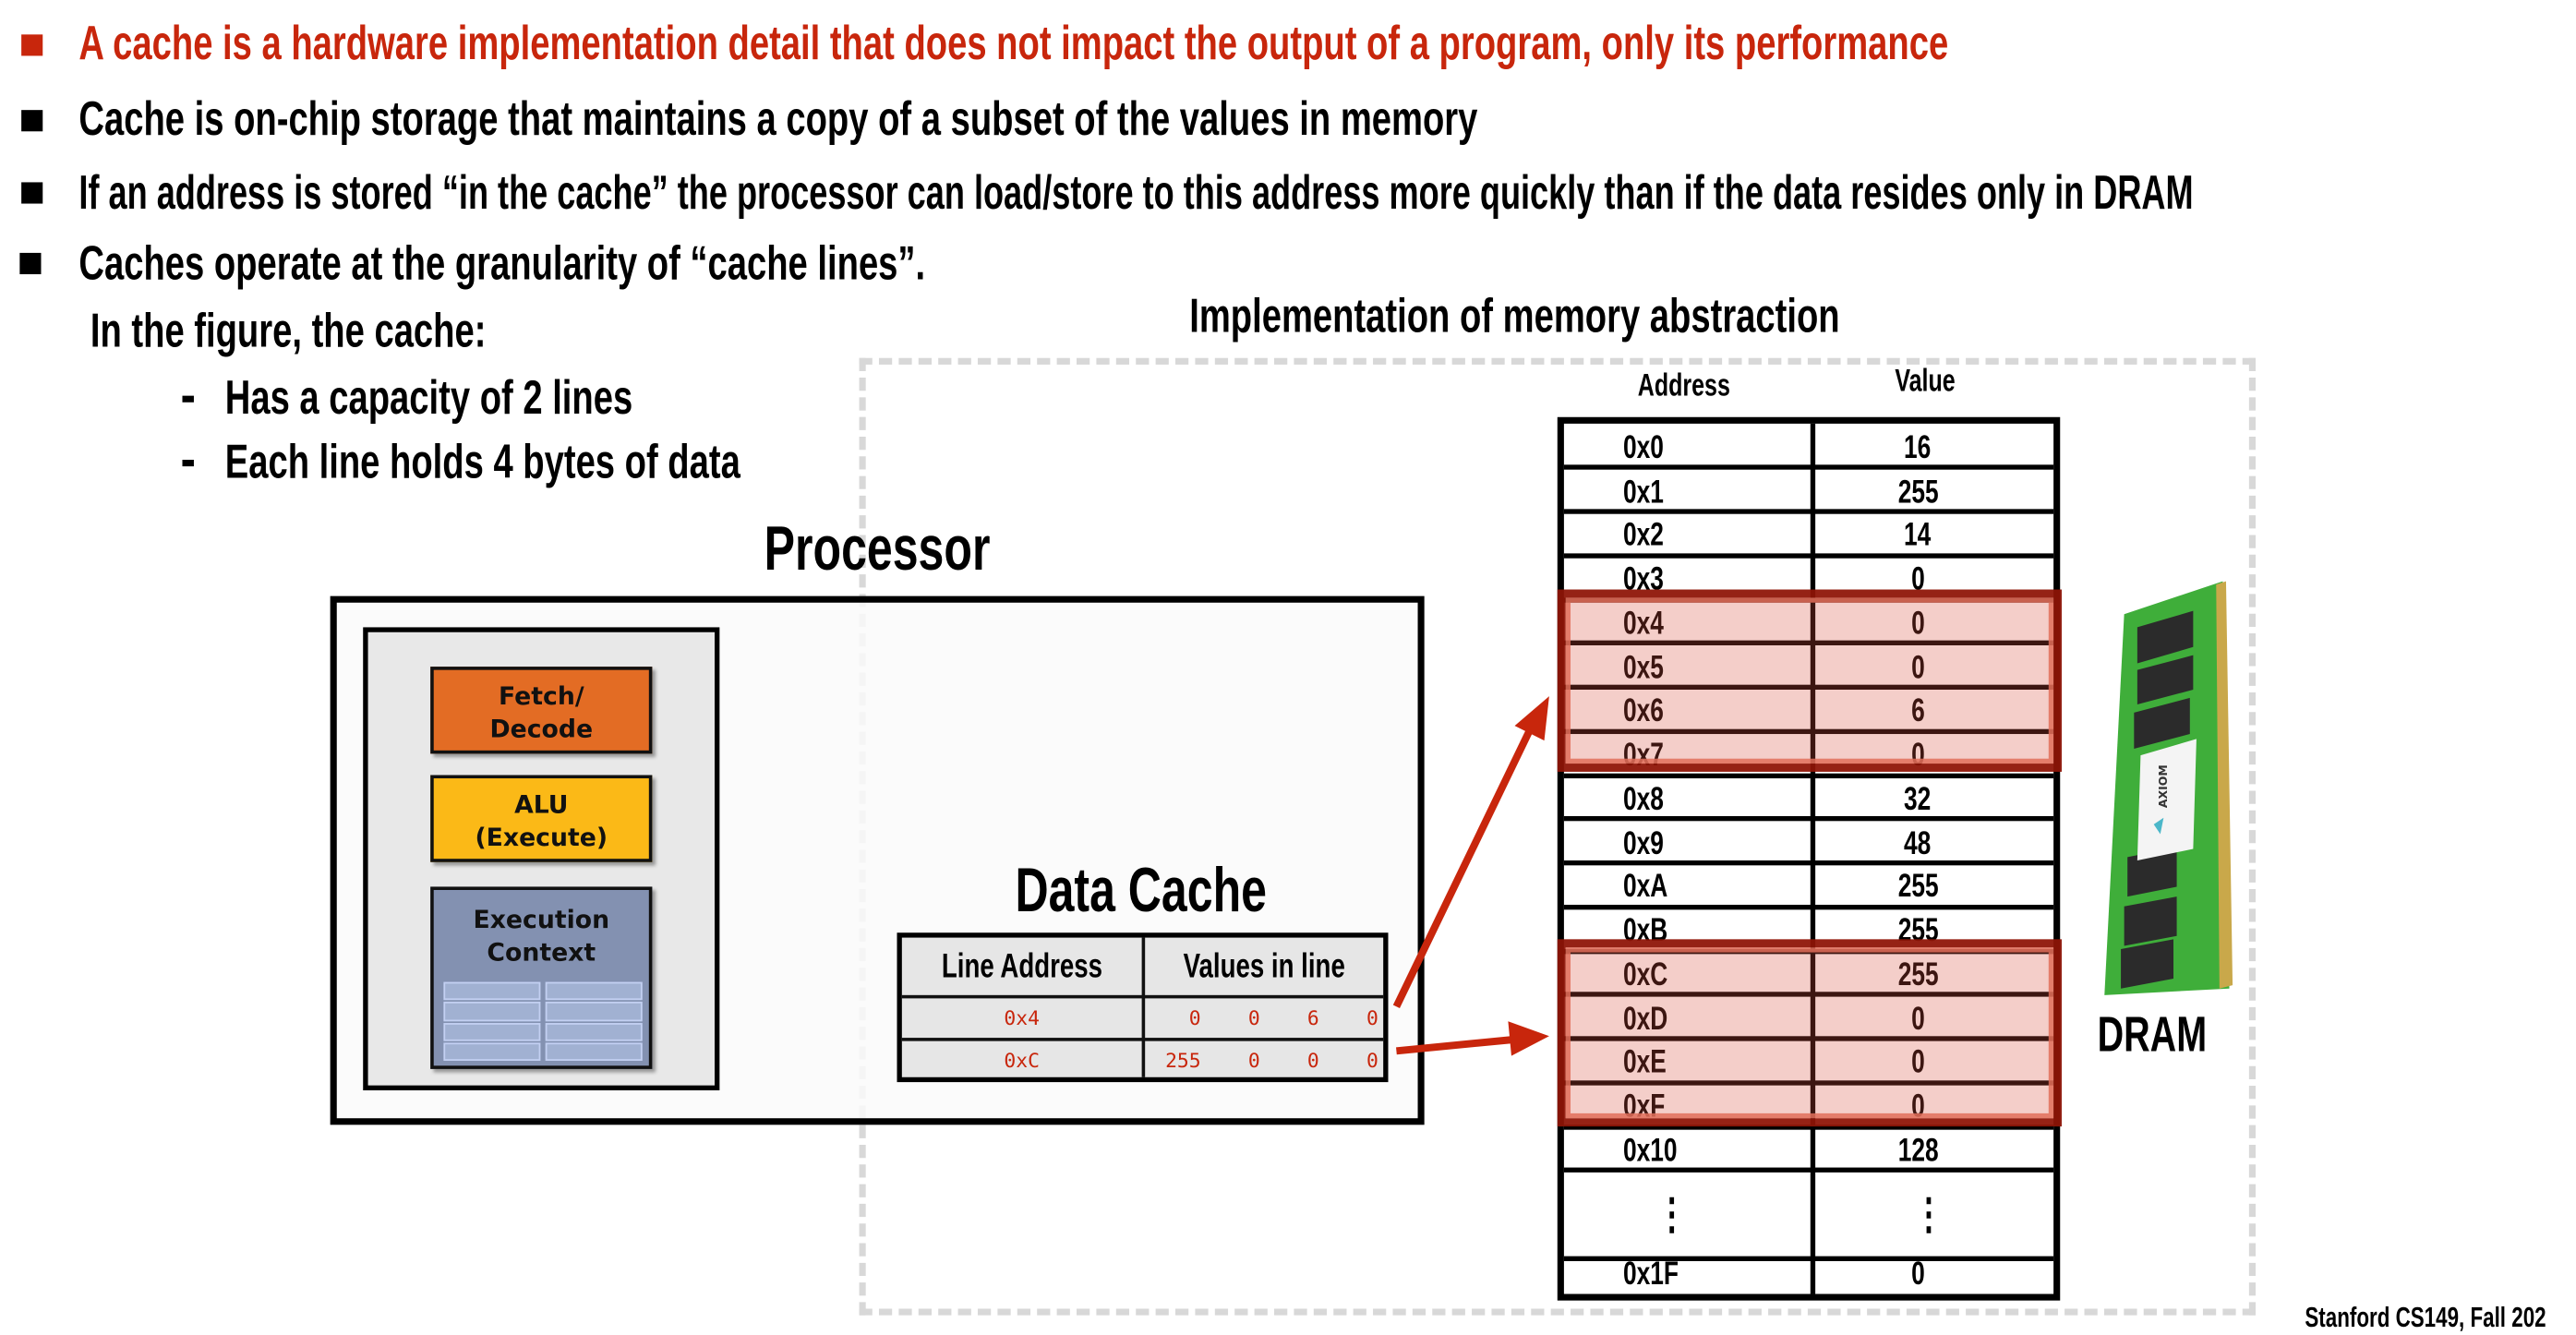 Image resolution: width=2576 pixels, height=1335 pixels. Describe the element at coordinates (2425, 1318) in the screenshot. I see `footer-text: Stanford CS149, Fall 202` at that location.